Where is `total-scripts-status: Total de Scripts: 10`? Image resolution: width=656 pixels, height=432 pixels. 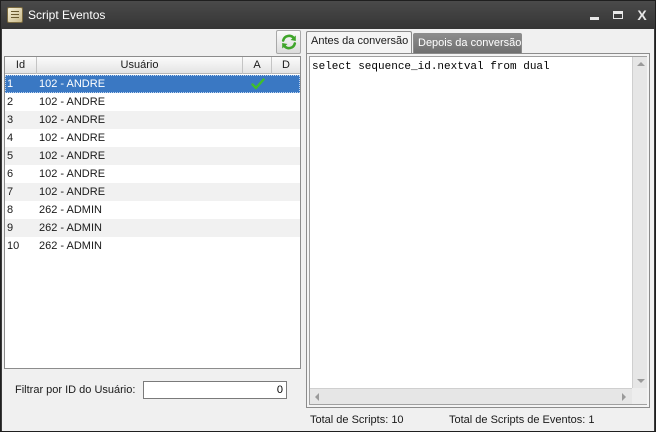 total-scripts-status: Total de Scripts: 10 is located at coordinates (357, 420).